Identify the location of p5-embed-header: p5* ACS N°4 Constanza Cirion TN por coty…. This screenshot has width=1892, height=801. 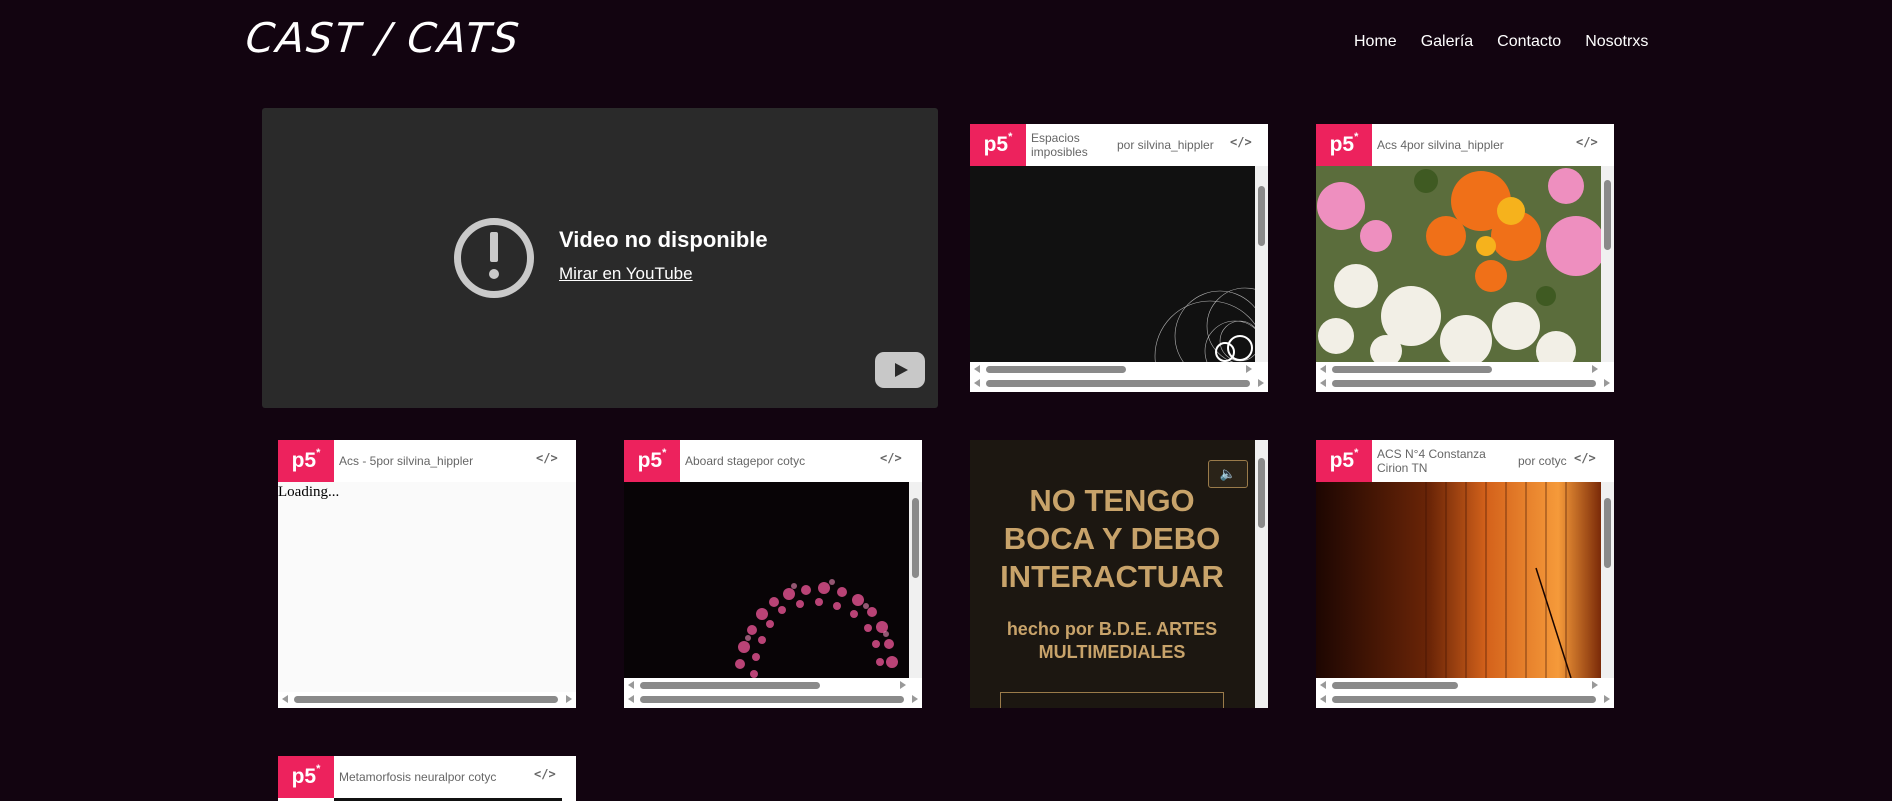
(1465, 461).